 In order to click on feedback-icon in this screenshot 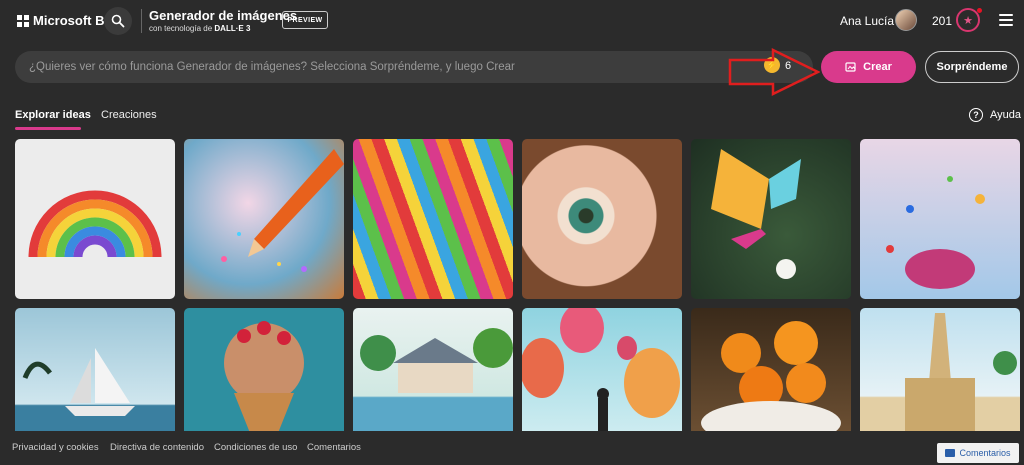, I will do `click(950, 453)`.